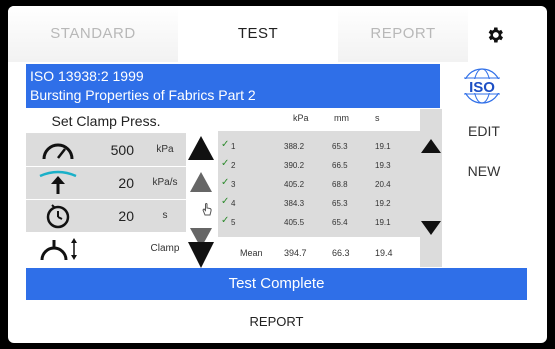 The image size is (555, 349). Describe the element at coordinates (377, 118) in the screenshot. I see `column-s: s` at that location.